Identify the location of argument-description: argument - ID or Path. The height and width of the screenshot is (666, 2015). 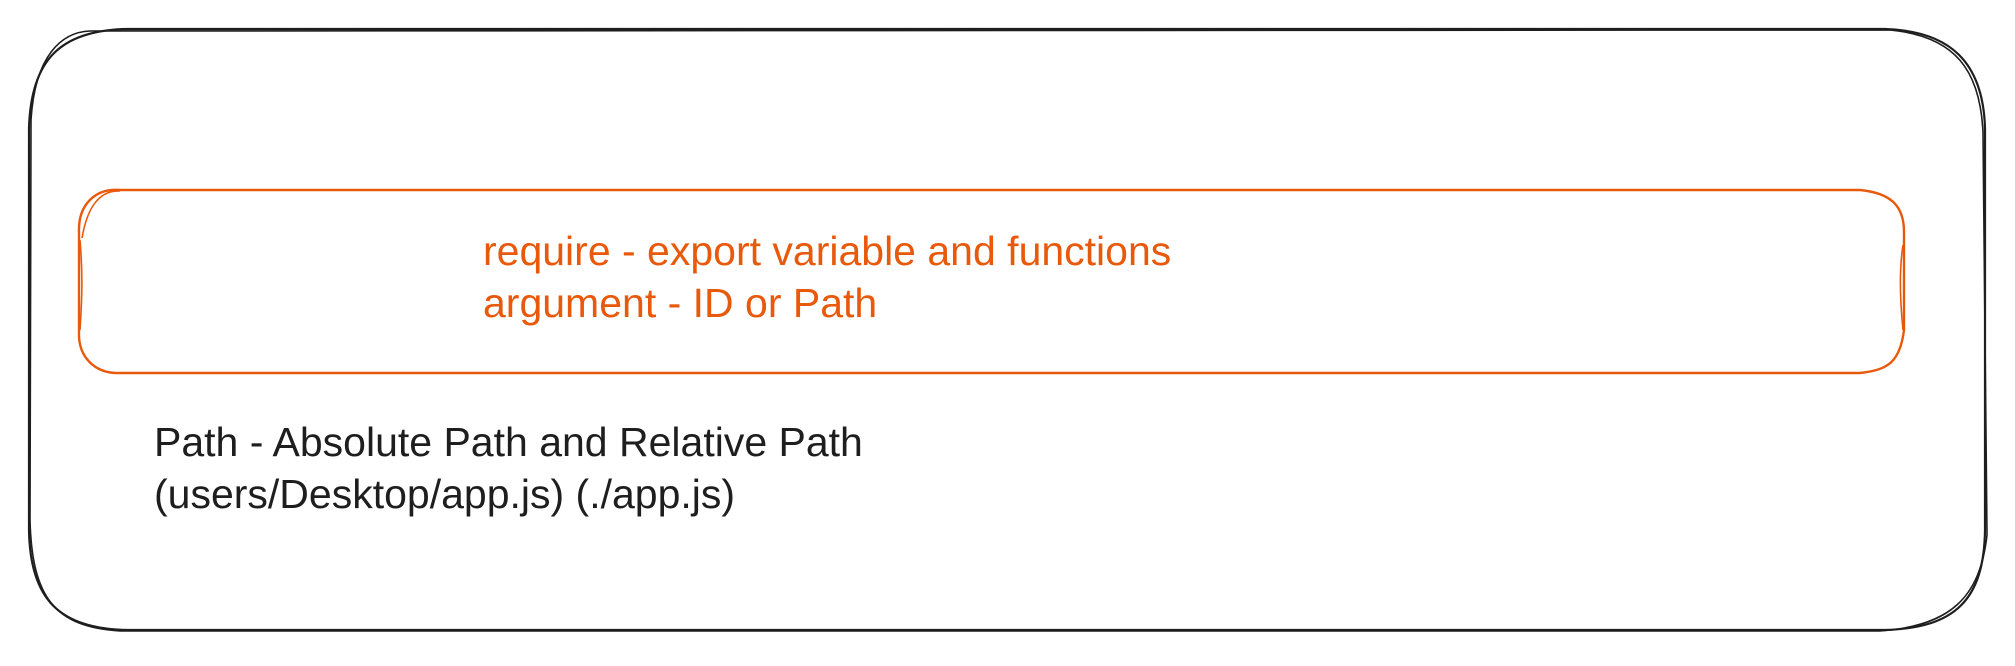
(680, 303).